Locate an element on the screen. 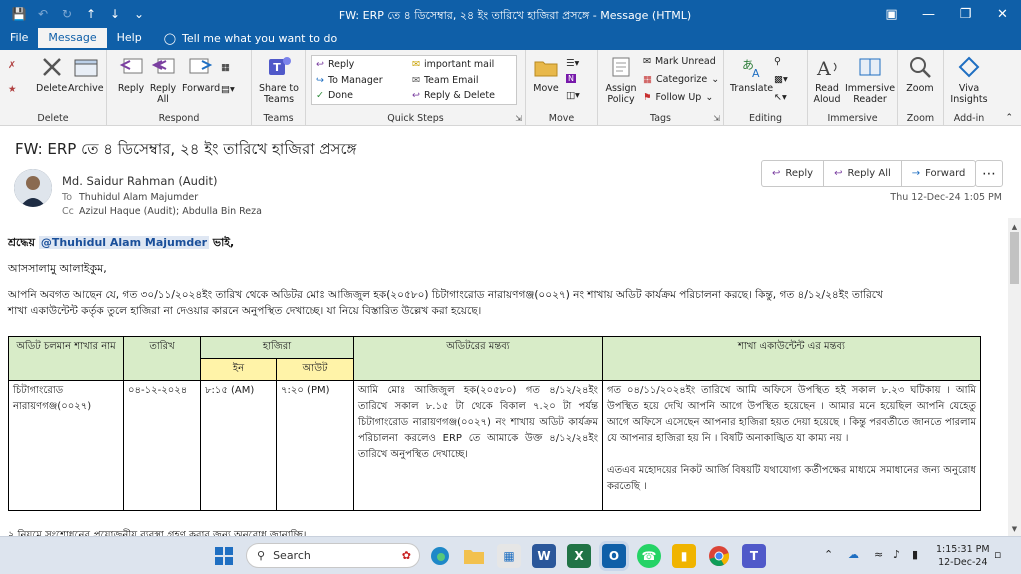 Image resolution: width=1021 pixels, height=574 pixels. sticky-notes-icon: ▮ is located at coordinates (684, 556).